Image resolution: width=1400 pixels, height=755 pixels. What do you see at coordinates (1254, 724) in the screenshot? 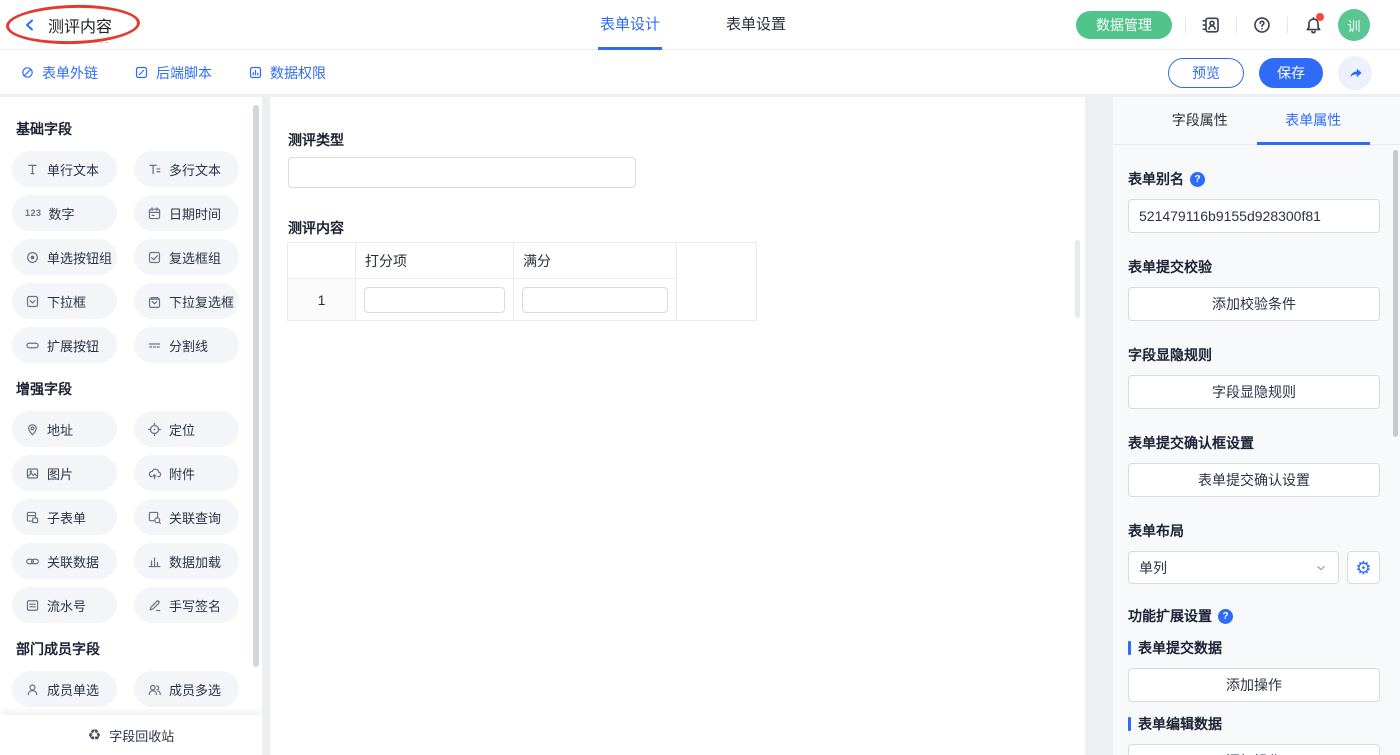
I see `edit-data-label: 表单编辑数据` at bounding box center [1254, 724].